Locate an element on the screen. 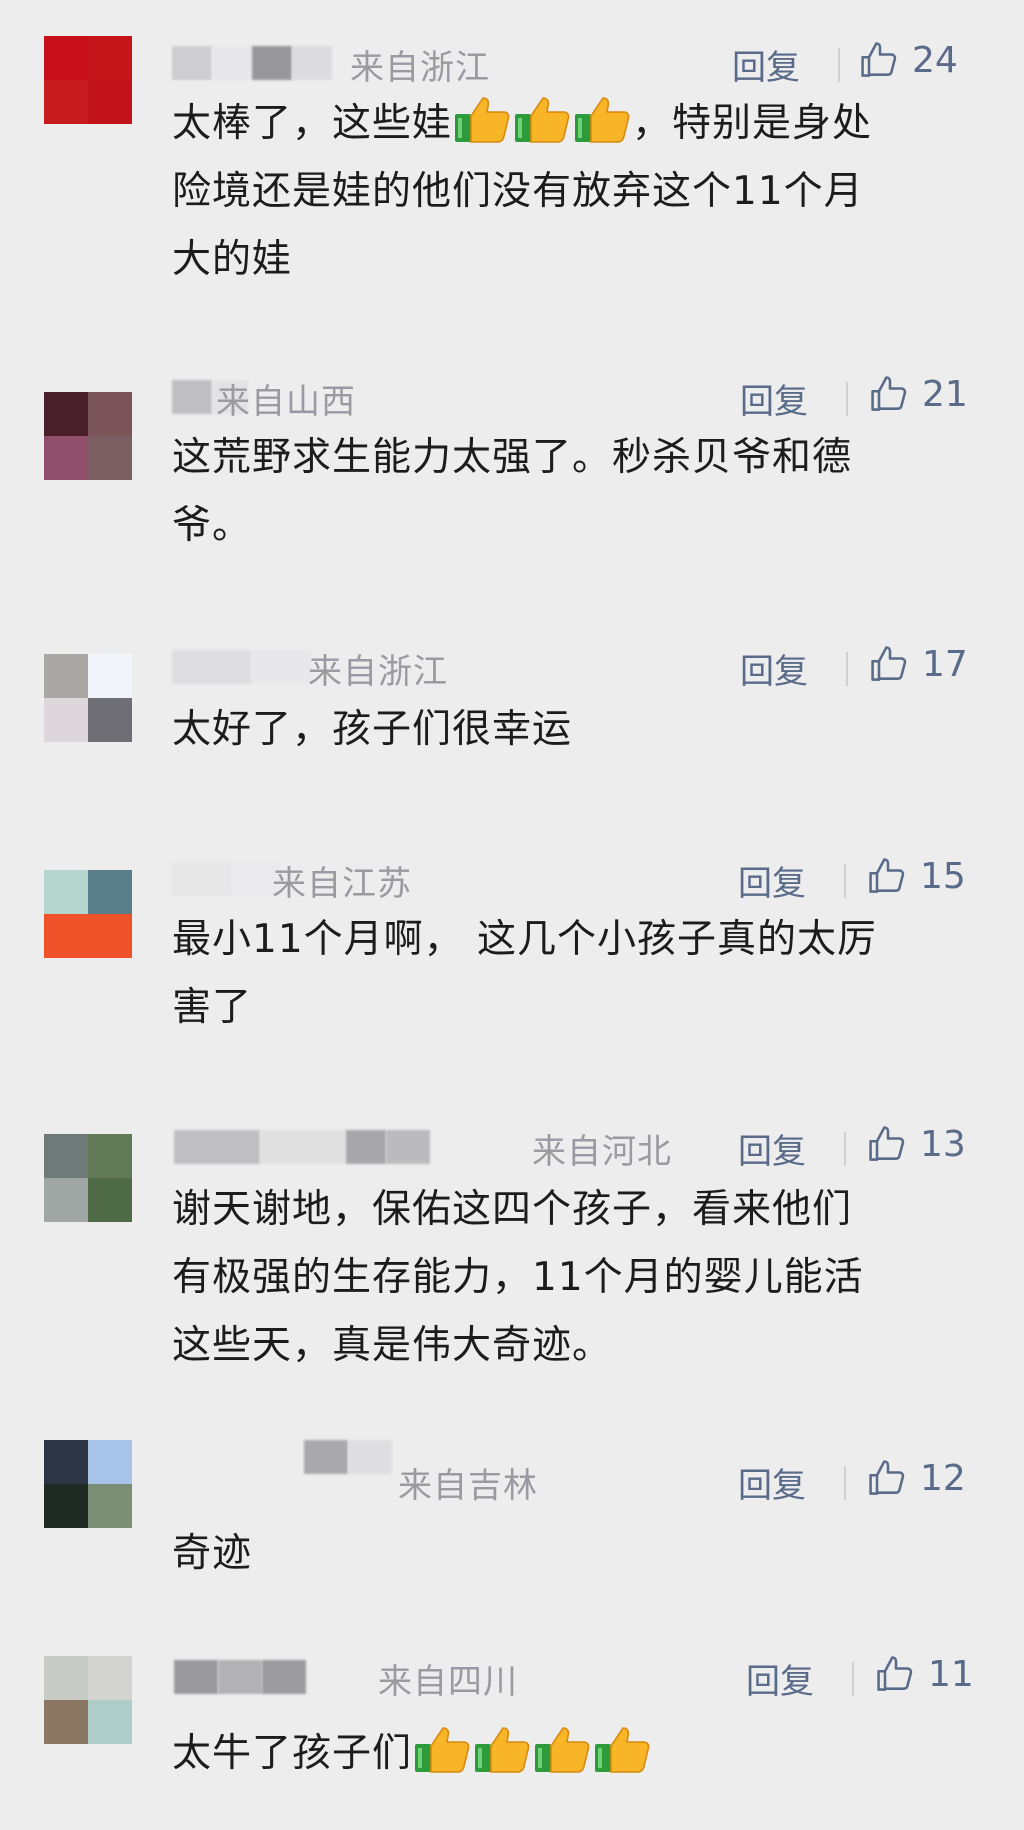 The height and width of the screenshot is (1830, 1024). comment-text-line: 奇迹 is located at coordinates (212, 1553).